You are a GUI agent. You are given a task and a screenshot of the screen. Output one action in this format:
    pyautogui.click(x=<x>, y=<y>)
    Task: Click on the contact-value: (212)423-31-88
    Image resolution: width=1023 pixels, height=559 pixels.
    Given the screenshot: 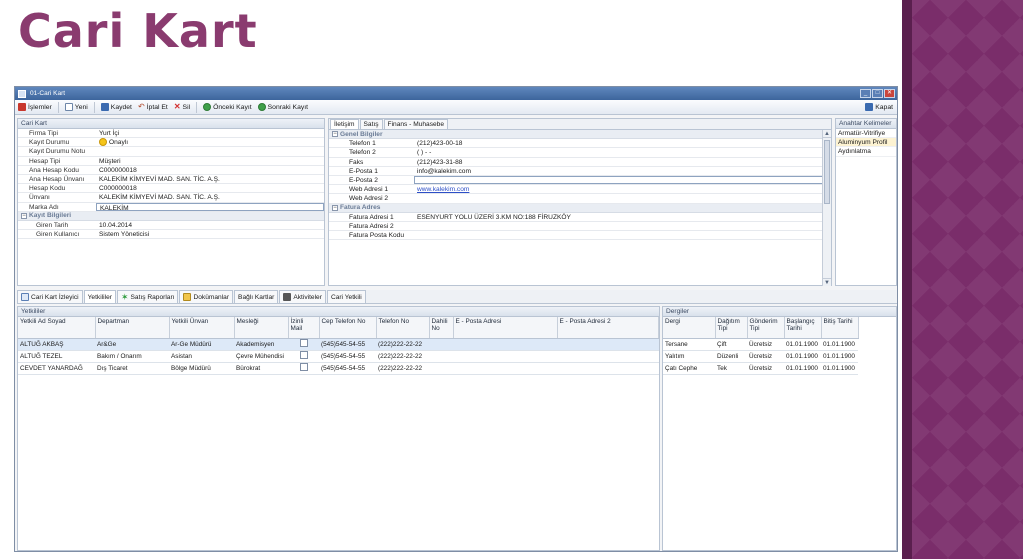 What is the action you would take?
    pyautogui.click(x=622, y=162)
    